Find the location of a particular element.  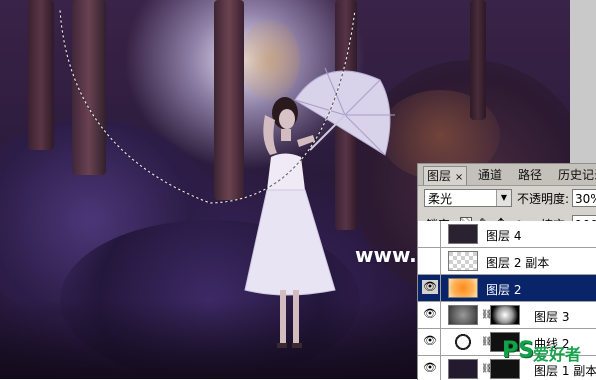

tab-history: 历史记录 is located at coordinates (575, 175).